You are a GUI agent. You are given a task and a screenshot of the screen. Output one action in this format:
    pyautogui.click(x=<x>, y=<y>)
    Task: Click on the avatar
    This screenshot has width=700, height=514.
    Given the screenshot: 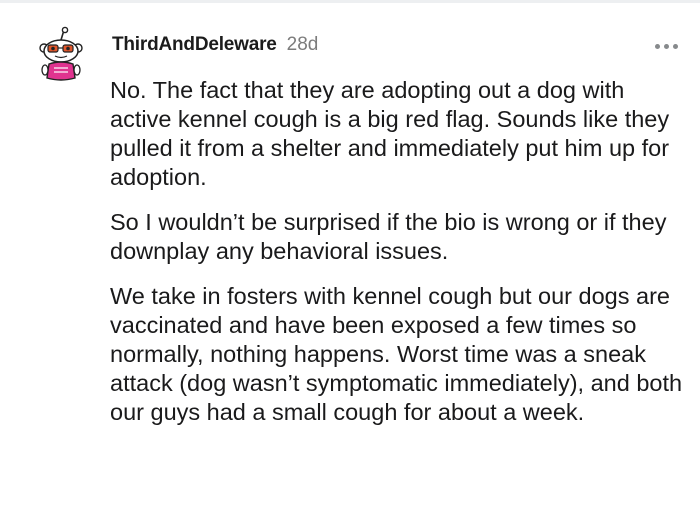 What is the action you would take?
    pyautogui.click(x=63, y=55)
    